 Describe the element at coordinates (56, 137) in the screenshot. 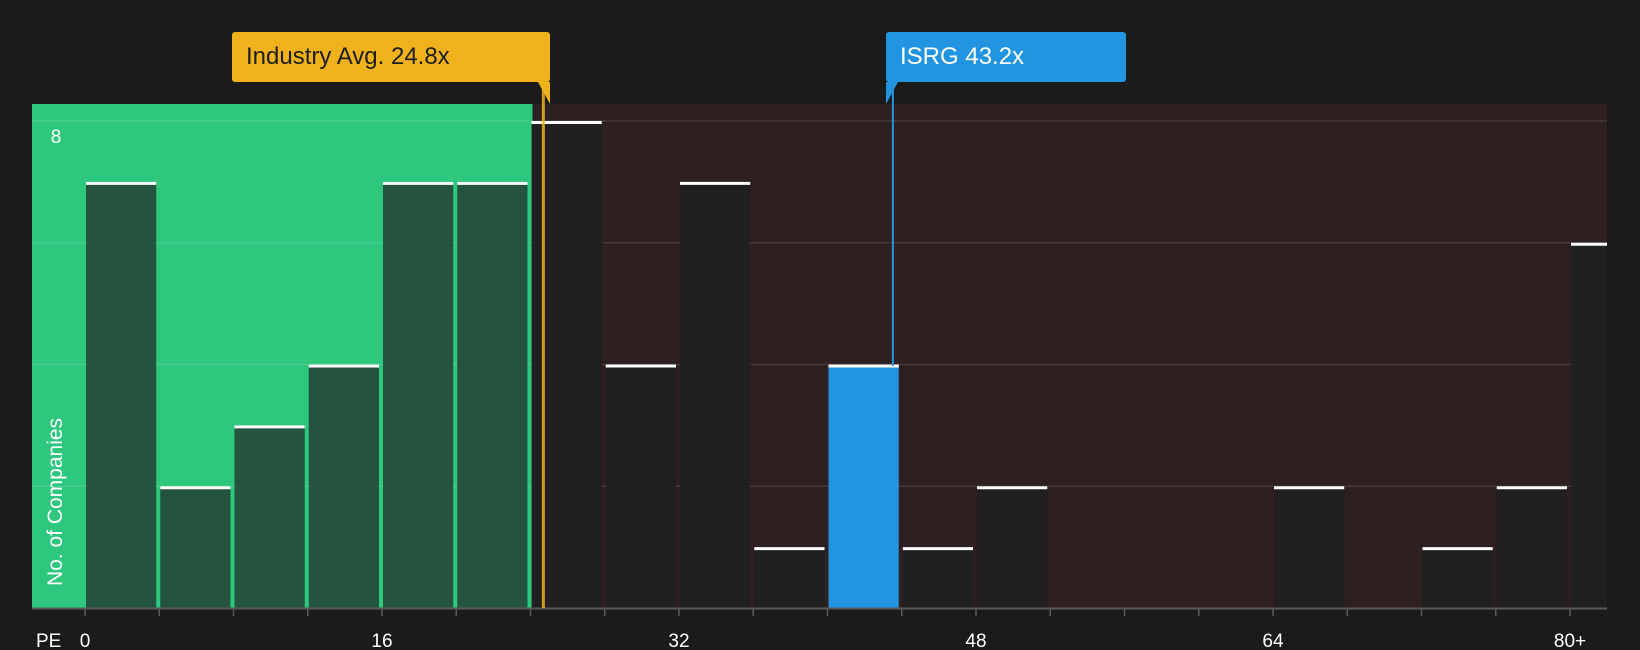

I see `y-tick-label: 8` at that location.